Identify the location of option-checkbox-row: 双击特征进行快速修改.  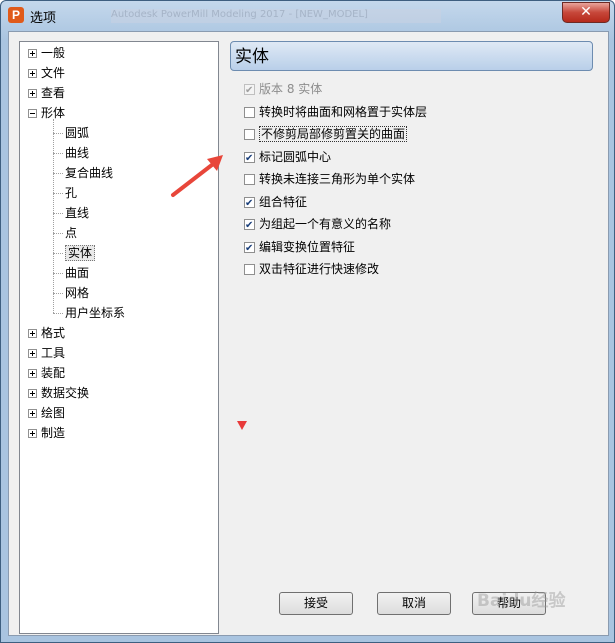
(311, 269).